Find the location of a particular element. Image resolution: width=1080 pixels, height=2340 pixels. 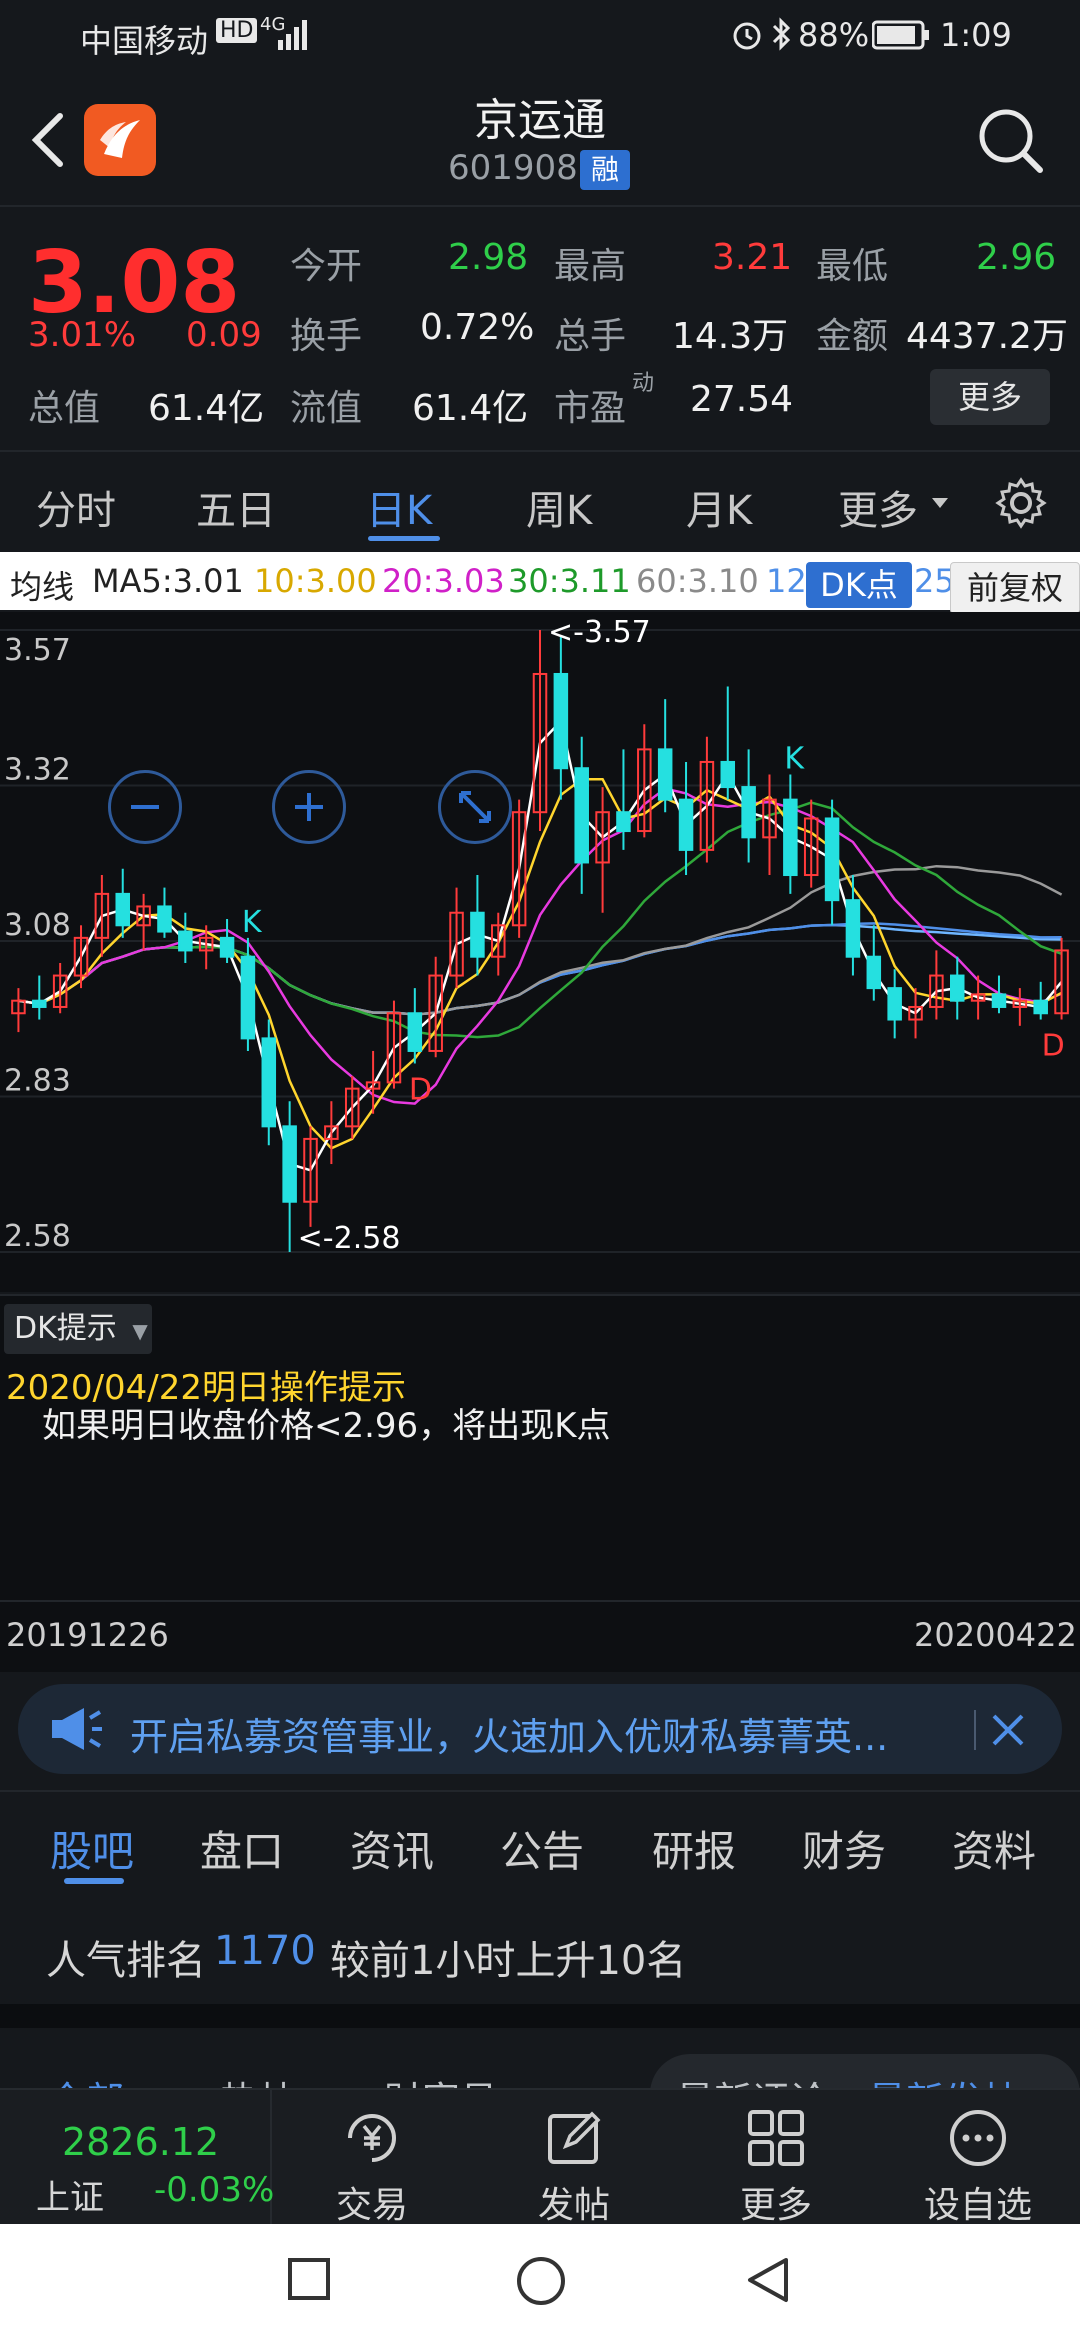

expand-icon is located at coordinates (475, 807).